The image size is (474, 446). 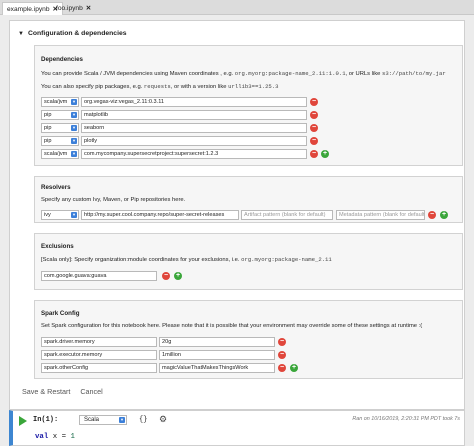 What do you see at coordinates (217, 342) in the screenshot?
I see `spark-value-input: 20g` at bounding box center [217, 342].